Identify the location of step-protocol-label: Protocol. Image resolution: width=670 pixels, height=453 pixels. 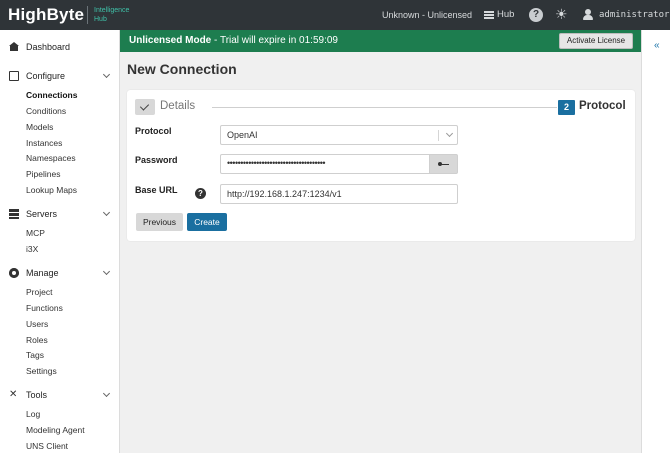
(602, 106).